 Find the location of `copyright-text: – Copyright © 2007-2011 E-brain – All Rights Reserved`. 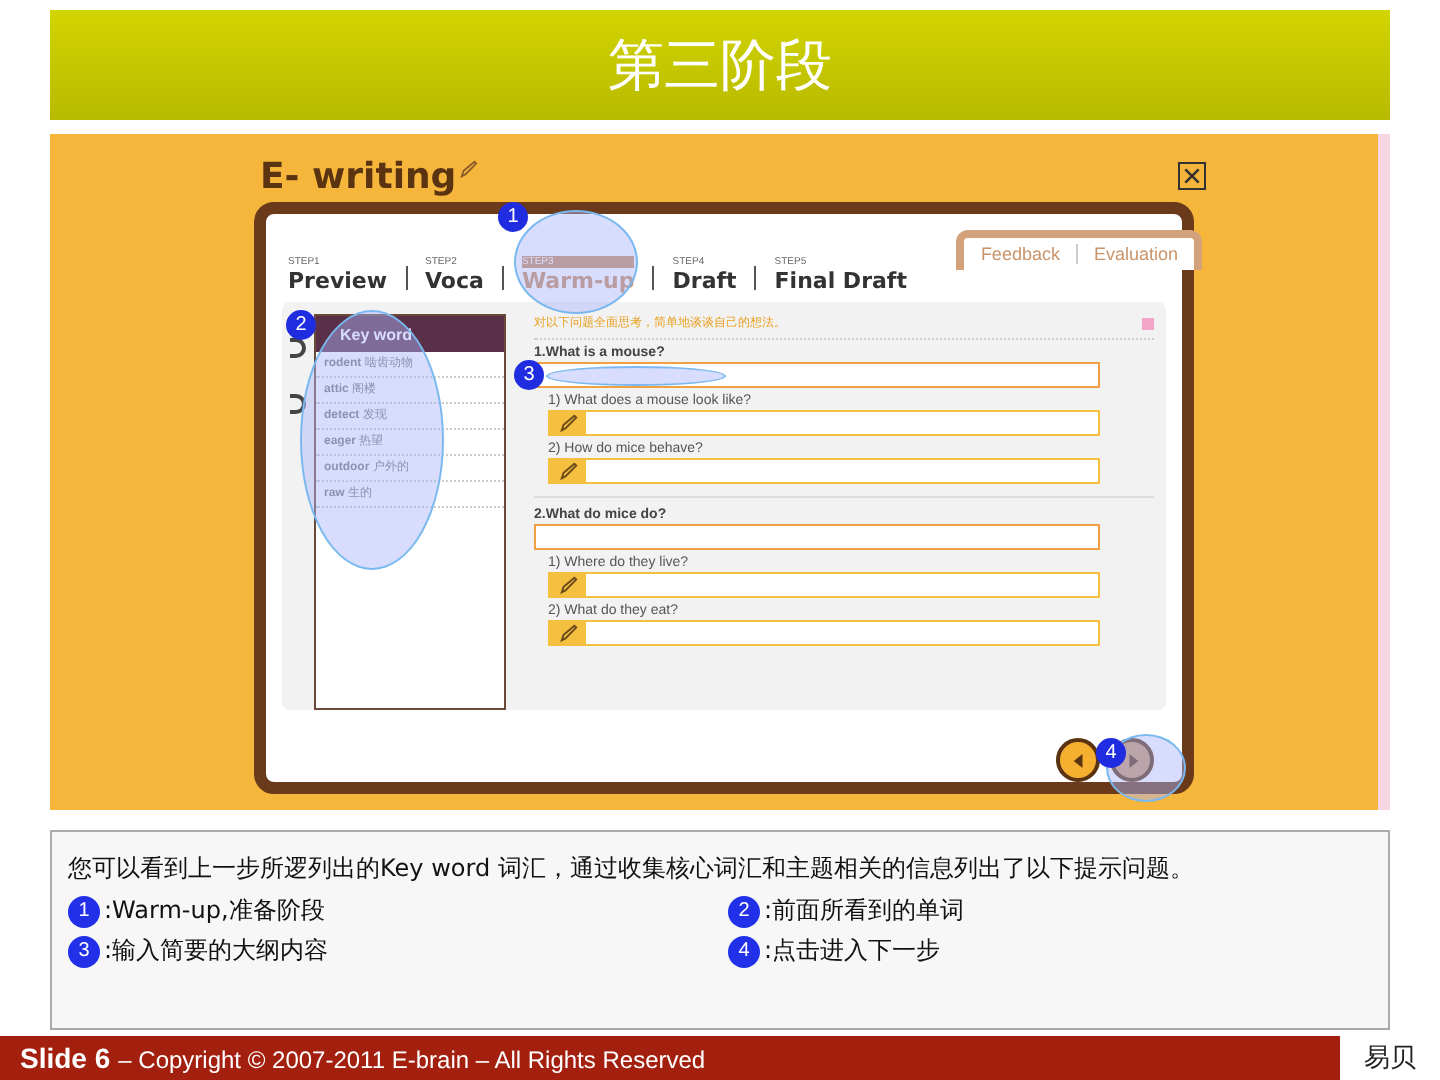

copyright-text: – Copyright © 2007-2011 E-brain – All Rights Reserved is located at coordinates (412, 1060).